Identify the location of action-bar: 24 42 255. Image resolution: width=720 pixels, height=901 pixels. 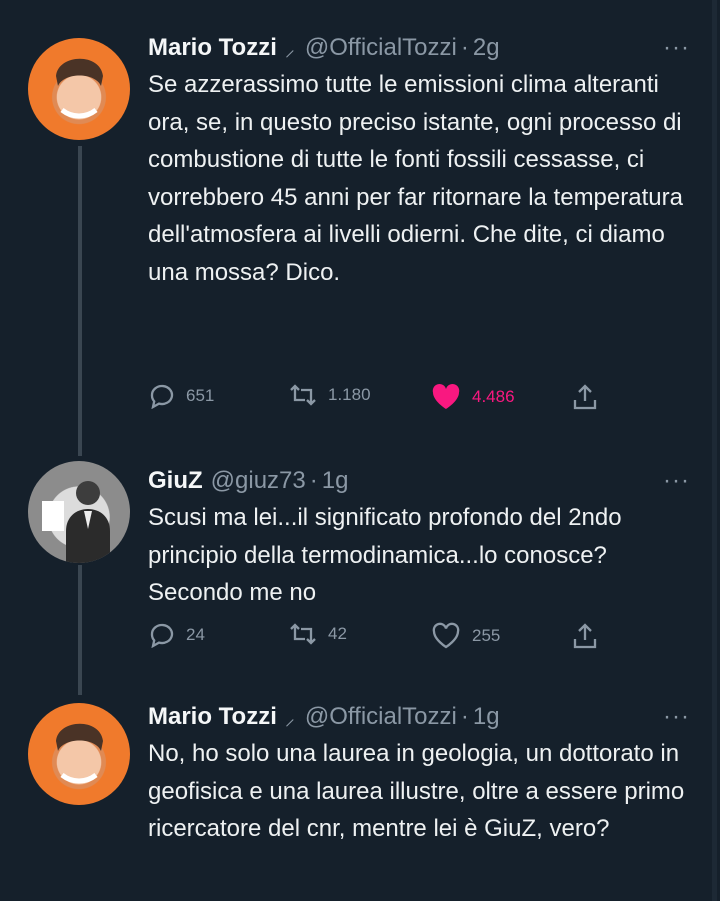
(383, 637).